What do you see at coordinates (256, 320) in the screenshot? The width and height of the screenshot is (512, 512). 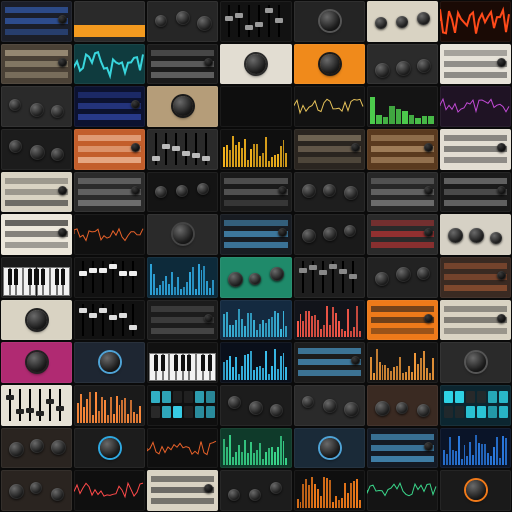 I see `plugin-tile-bars` at bounding box center [256, 320].